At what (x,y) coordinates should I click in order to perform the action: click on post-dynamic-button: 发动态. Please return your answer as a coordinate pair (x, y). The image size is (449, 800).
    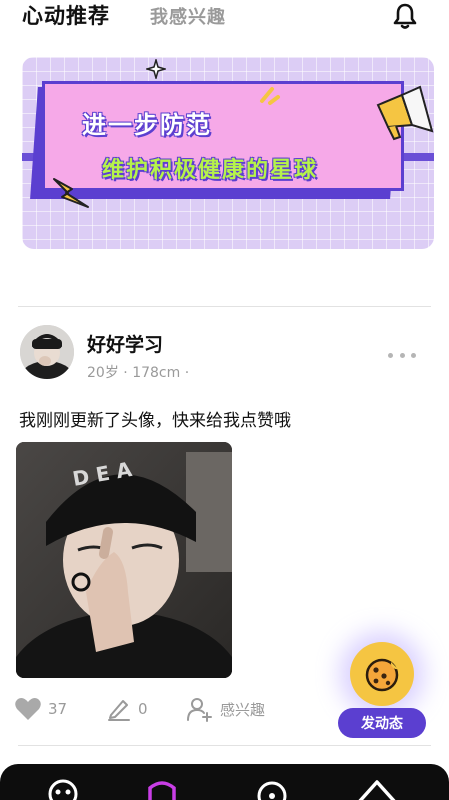
    Looking at the image, I should click on (382, 723).